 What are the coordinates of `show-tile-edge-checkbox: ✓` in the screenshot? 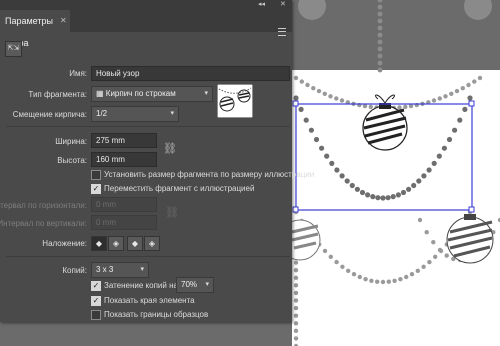 It's located at (96, 301).